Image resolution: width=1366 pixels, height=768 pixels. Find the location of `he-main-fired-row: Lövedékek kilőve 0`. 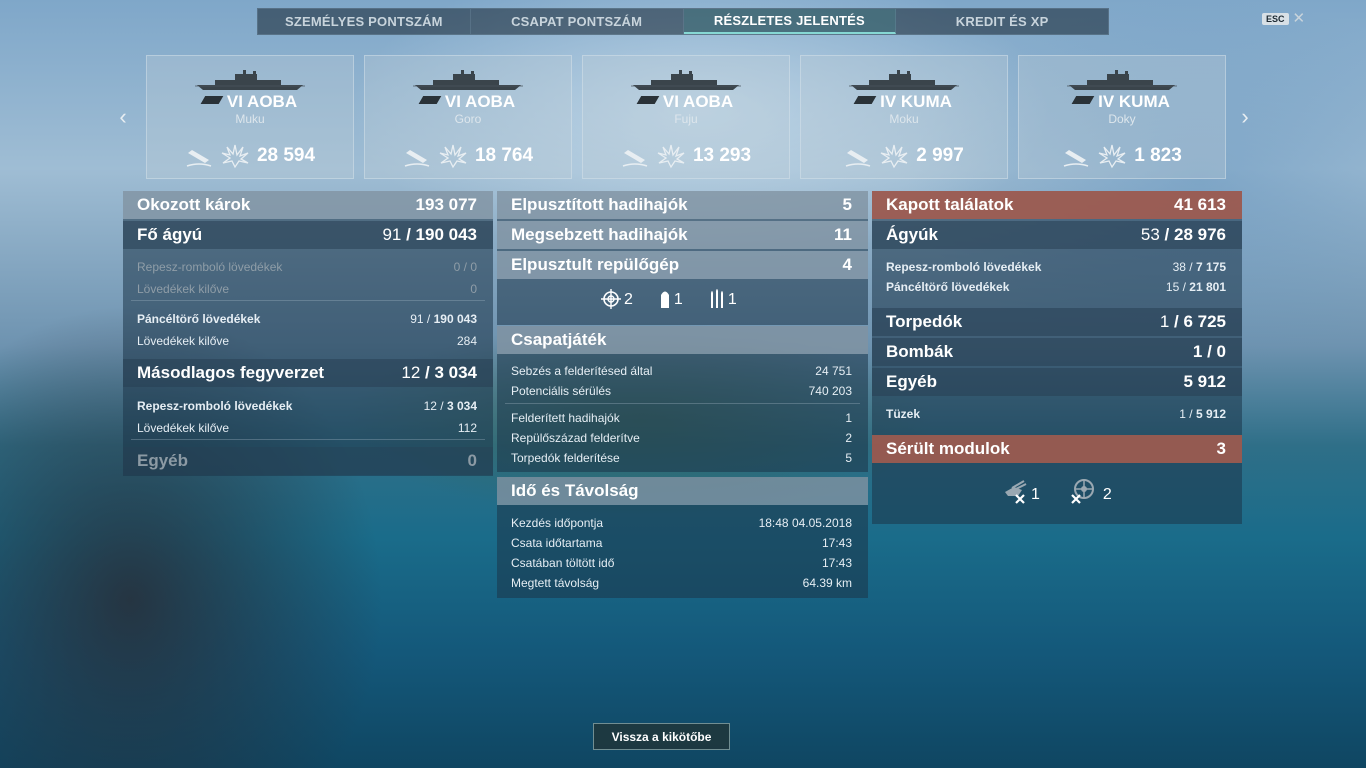

he-main-fired-row: Lövedékek kilőve 0 is located at coordinates (308, 289).